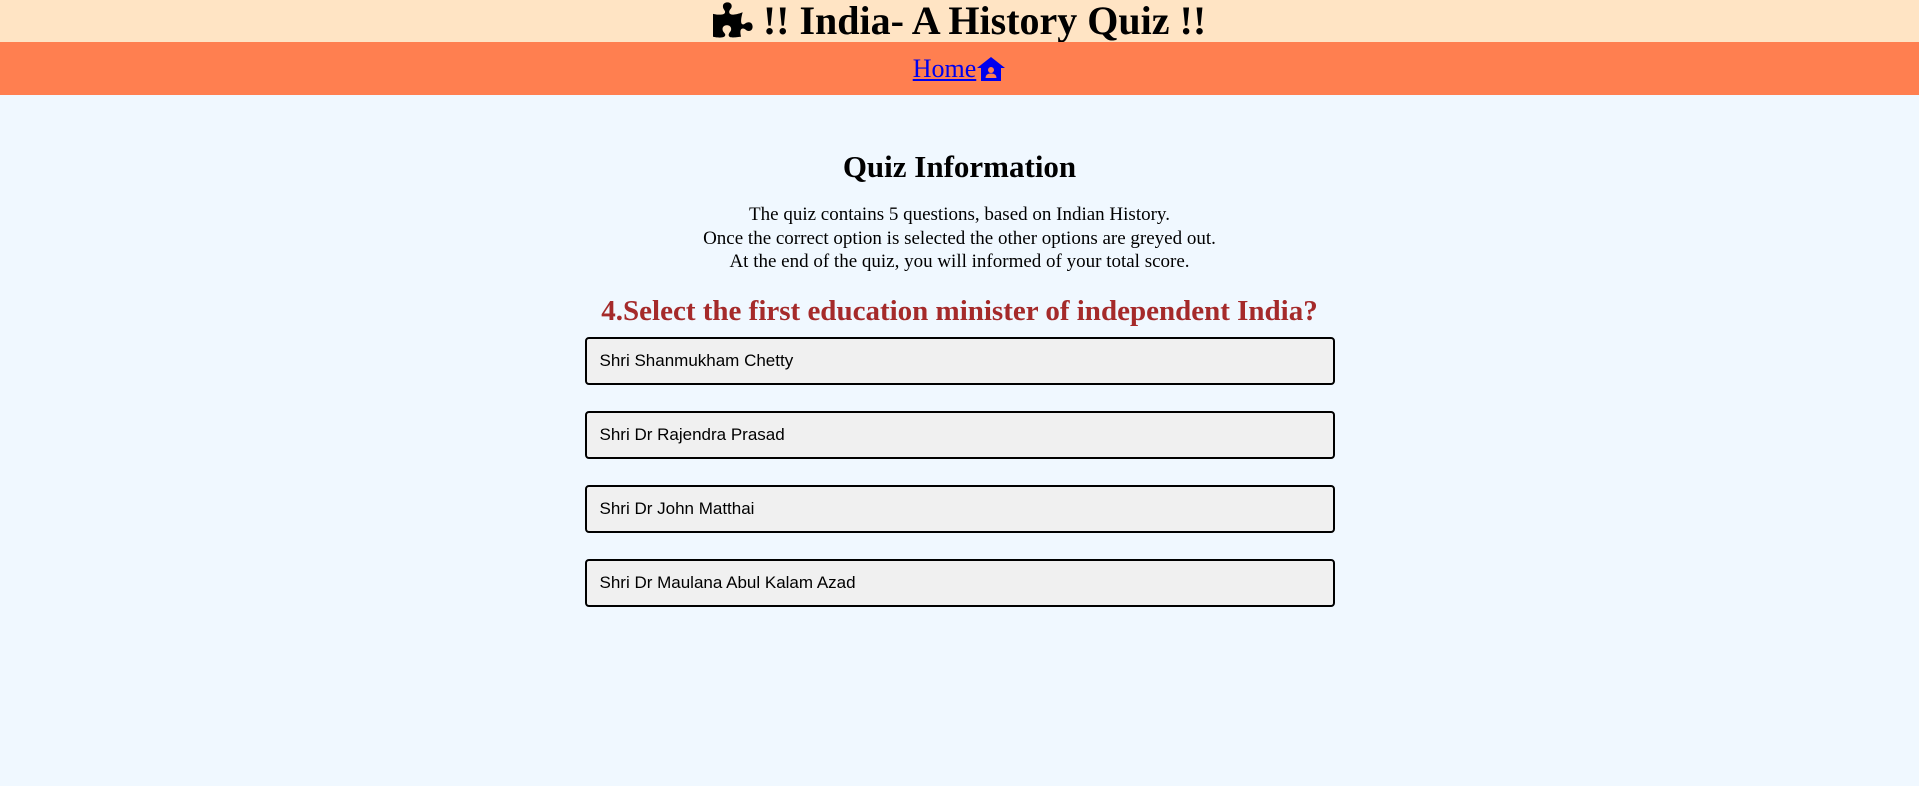 The image size is (1919, 786). I want to click on home-link: Home, so click(960, 69).